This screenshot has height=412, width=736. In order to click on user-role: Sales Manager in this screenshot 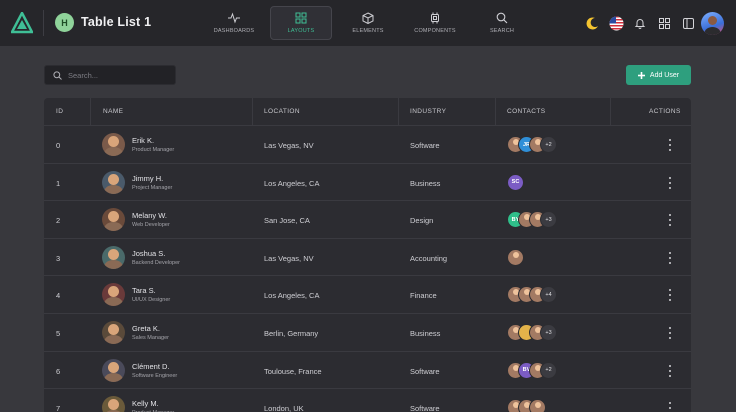, I will do `click(150, 338)`.